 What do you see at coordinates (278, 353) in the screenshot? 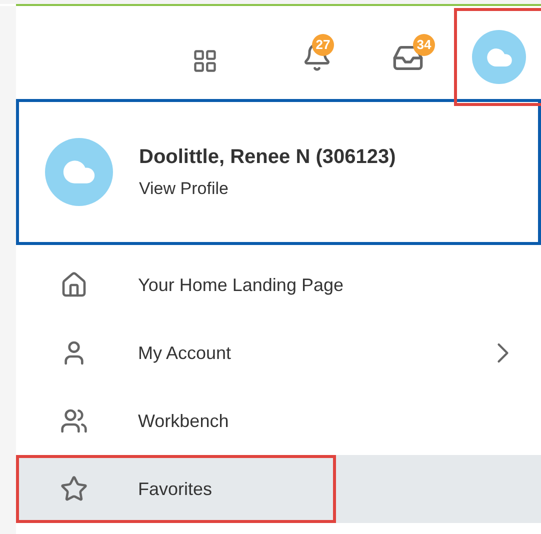
I see `menu-item: My Account` at bounding box center [278, 353].